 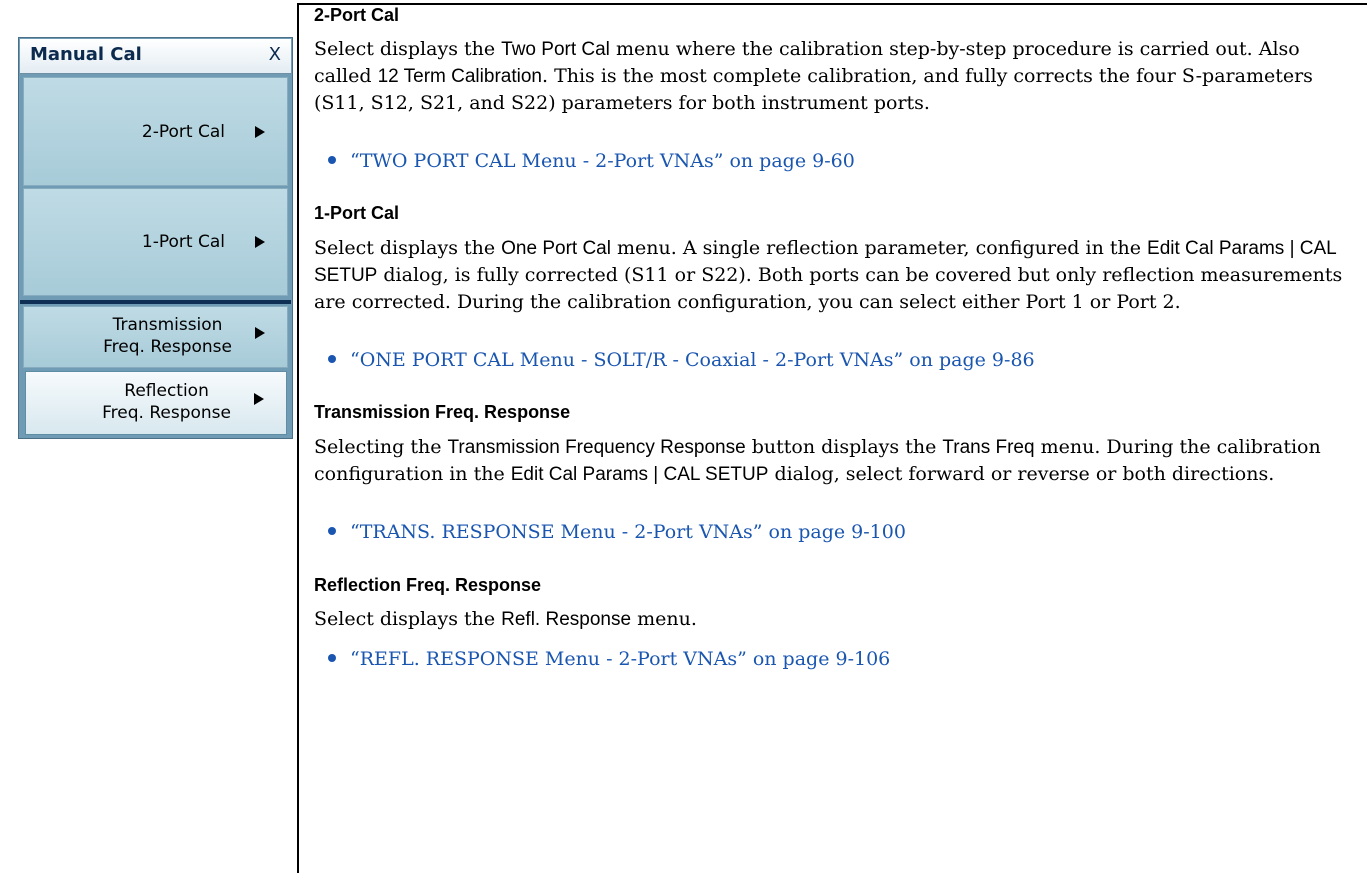 I want to click on ui-term: Refl. Response, so click(x=566, y=619).